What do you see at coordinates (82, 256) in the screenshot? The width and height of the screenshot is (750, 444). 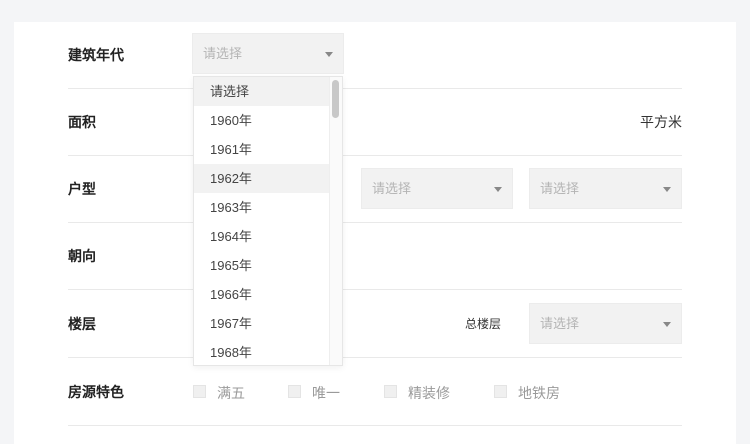 I see `orientation-label: 朝向` at bounding box center [82, 256].